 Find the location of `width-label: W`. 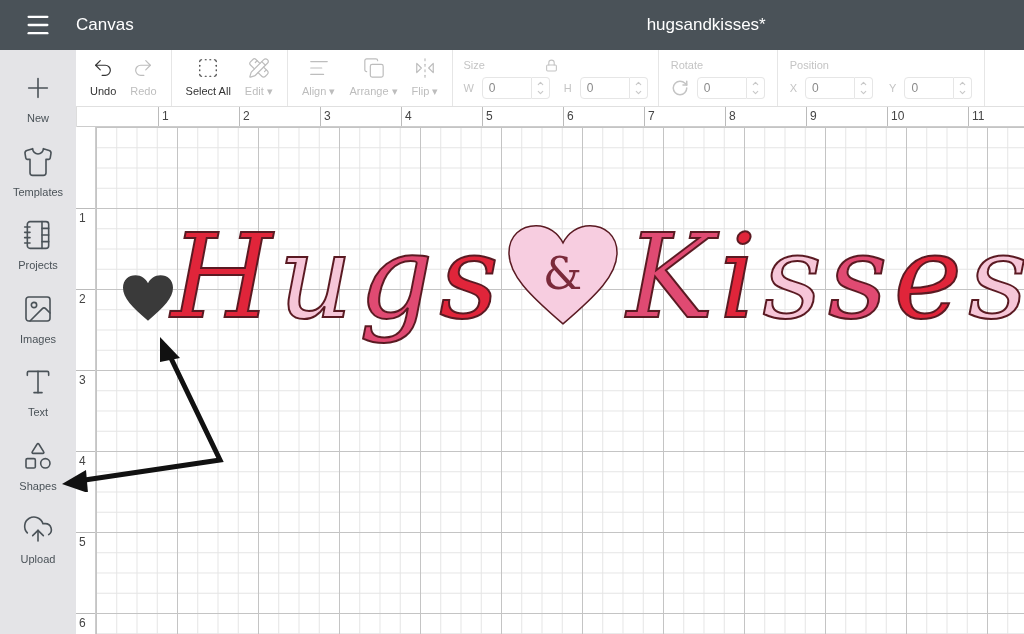

width-label: W is located at coordinates (468, 88).